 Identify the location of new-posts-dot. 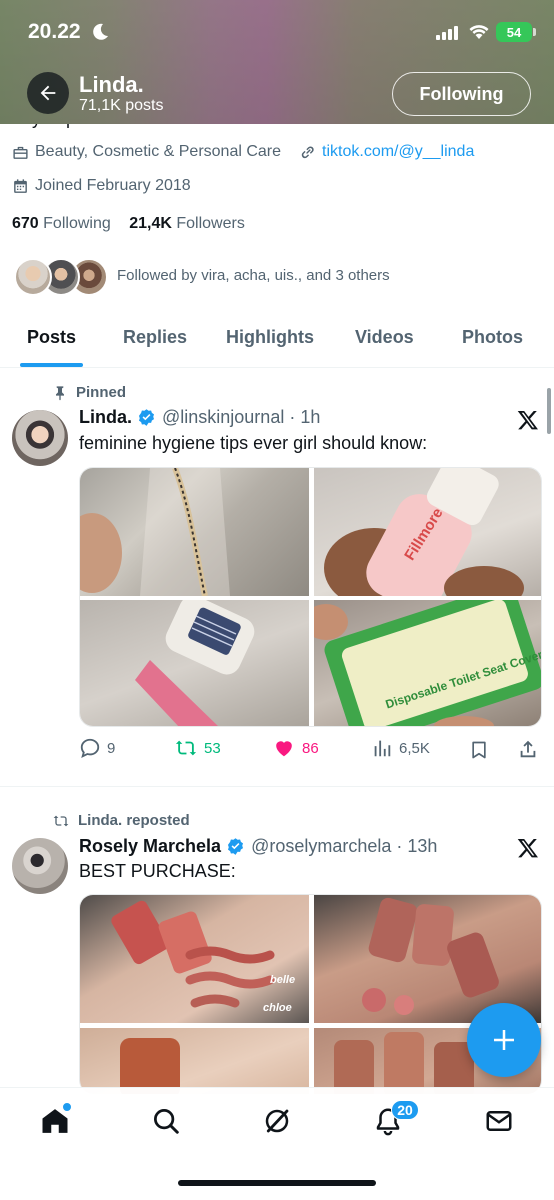
(67, 1107).